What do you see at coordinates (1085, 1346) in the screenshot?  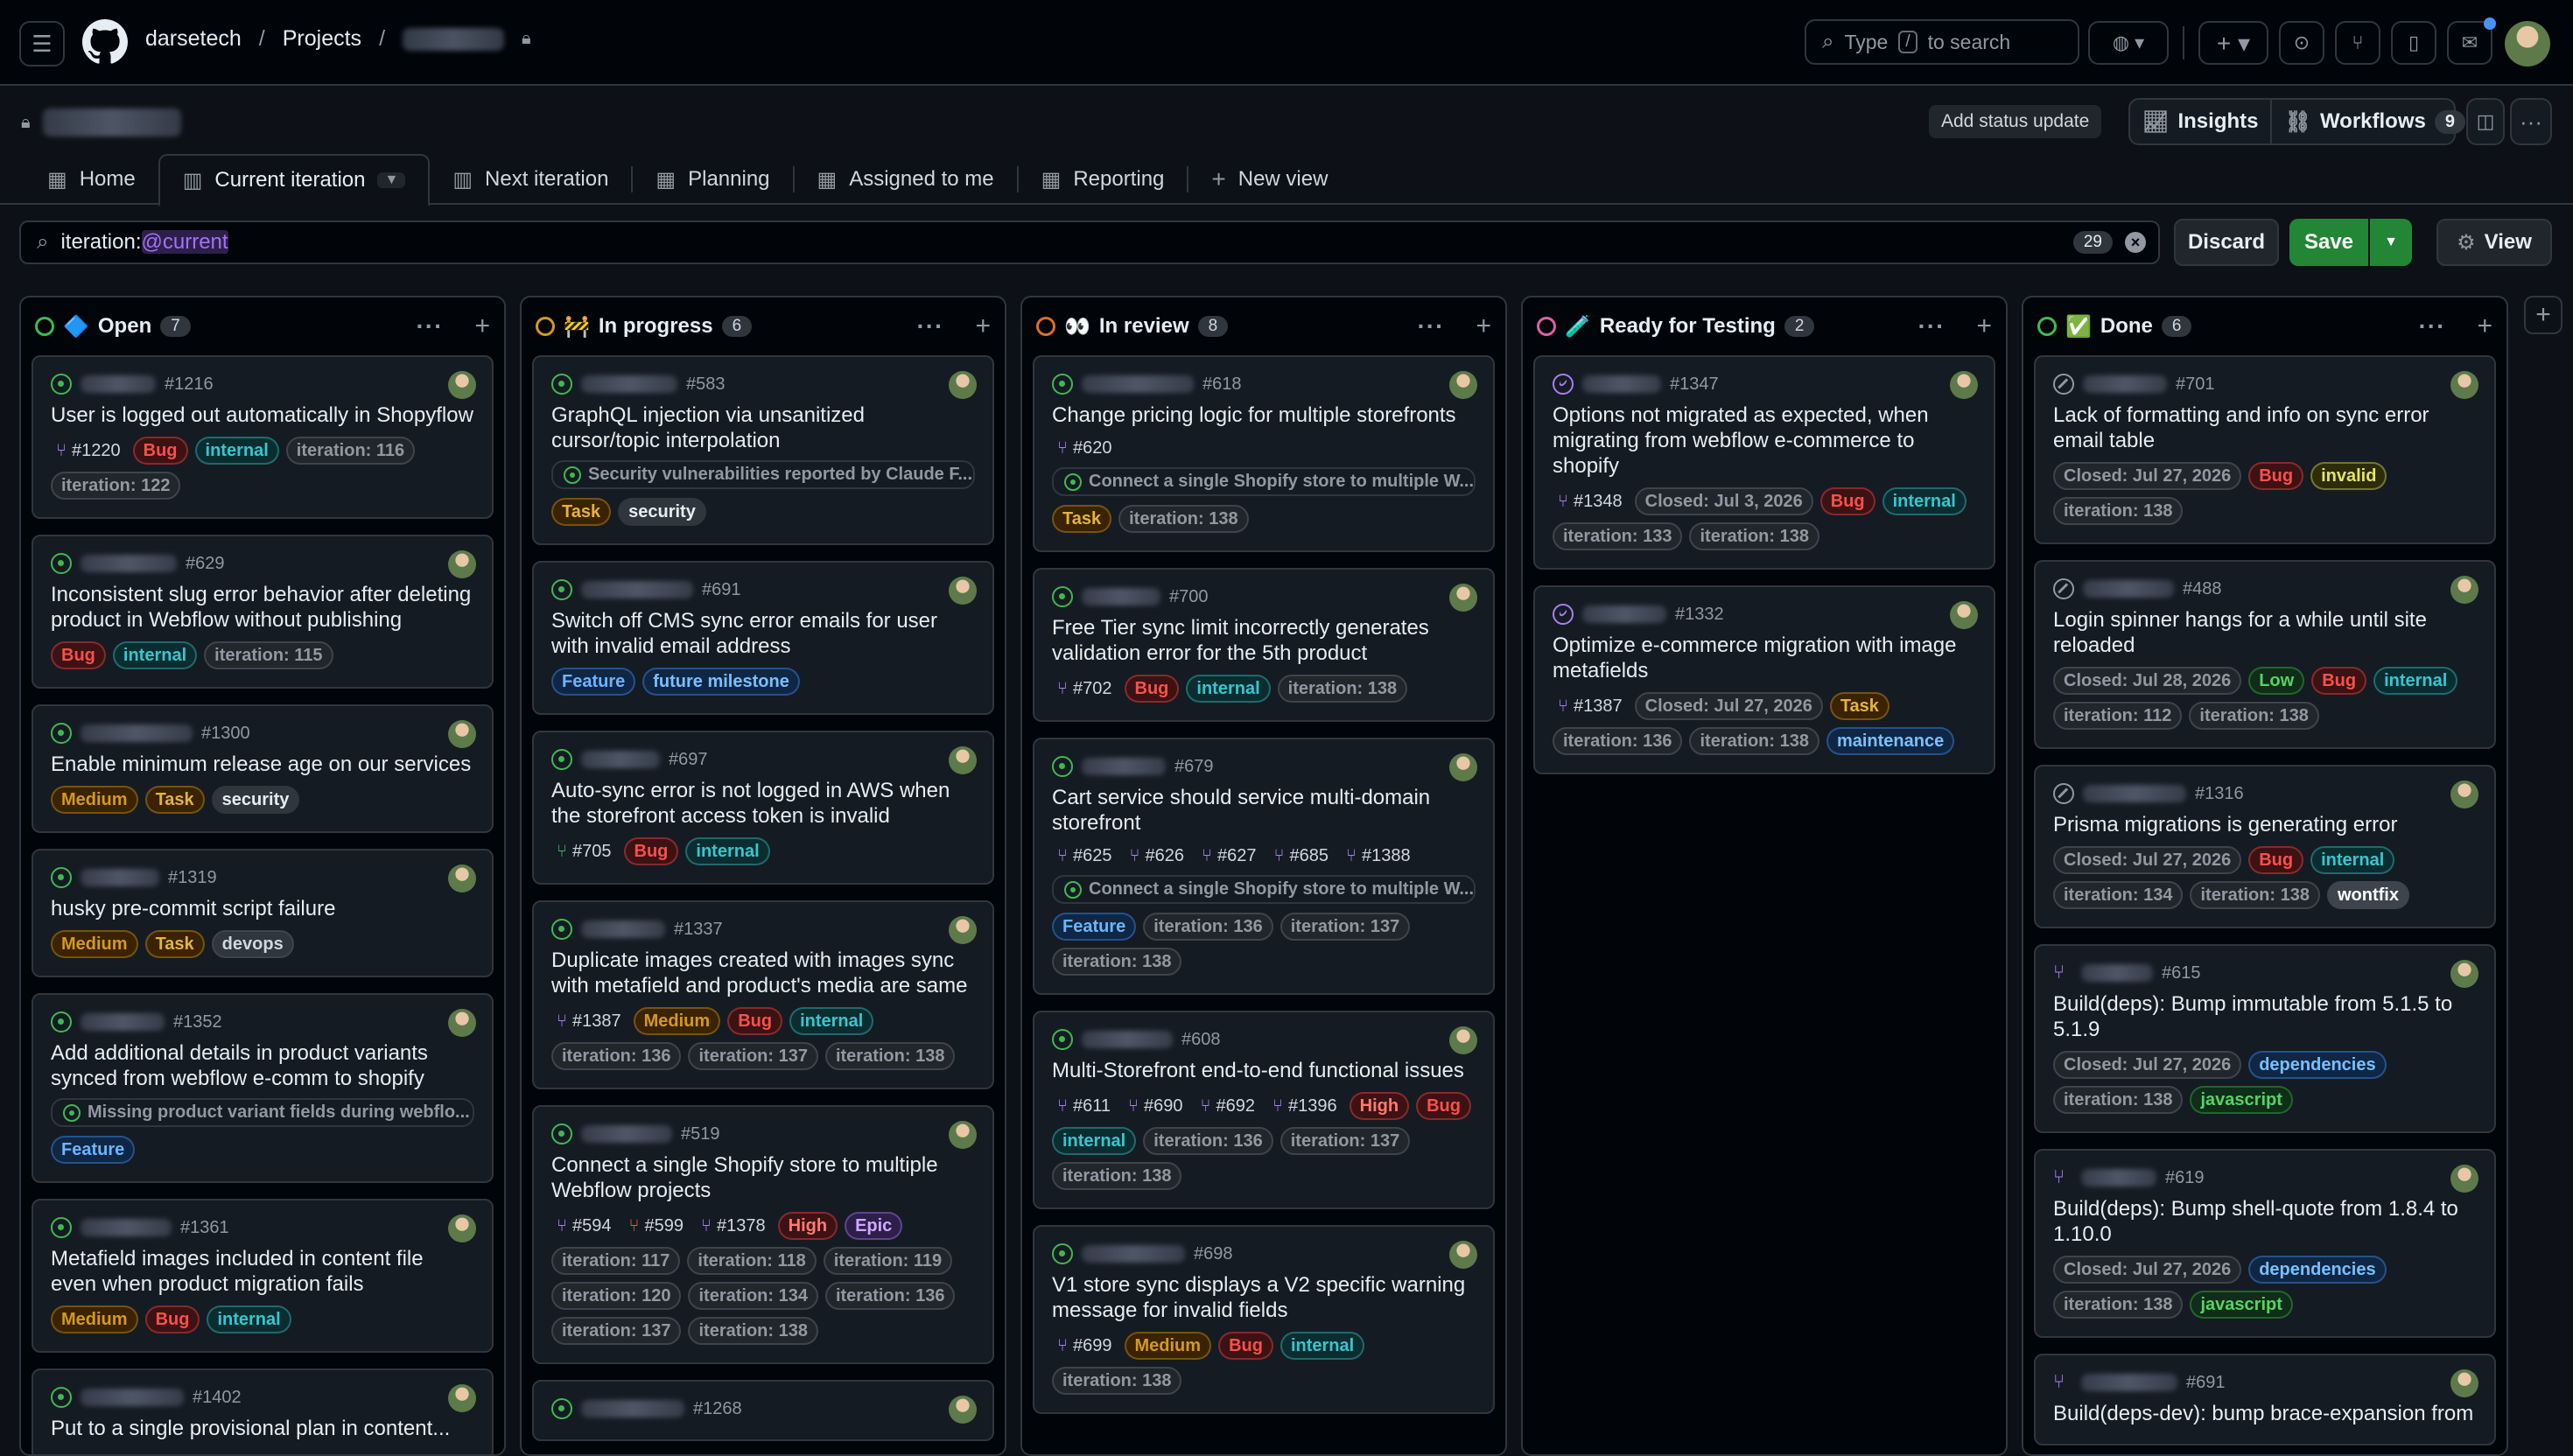 I see `linked-pr: ⑂ #699` at bounding box center [1085, 1346].